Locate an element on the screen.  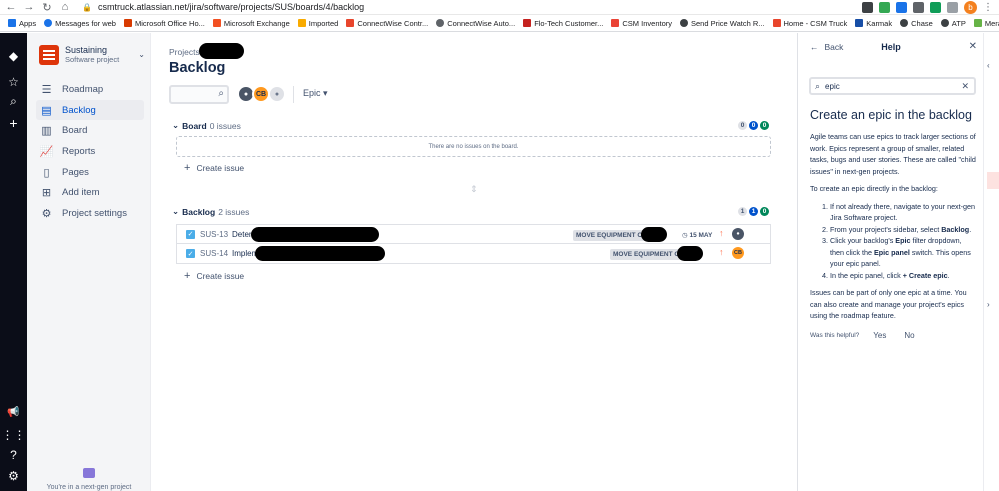
no-button: No is located at coordinates (909, 336).